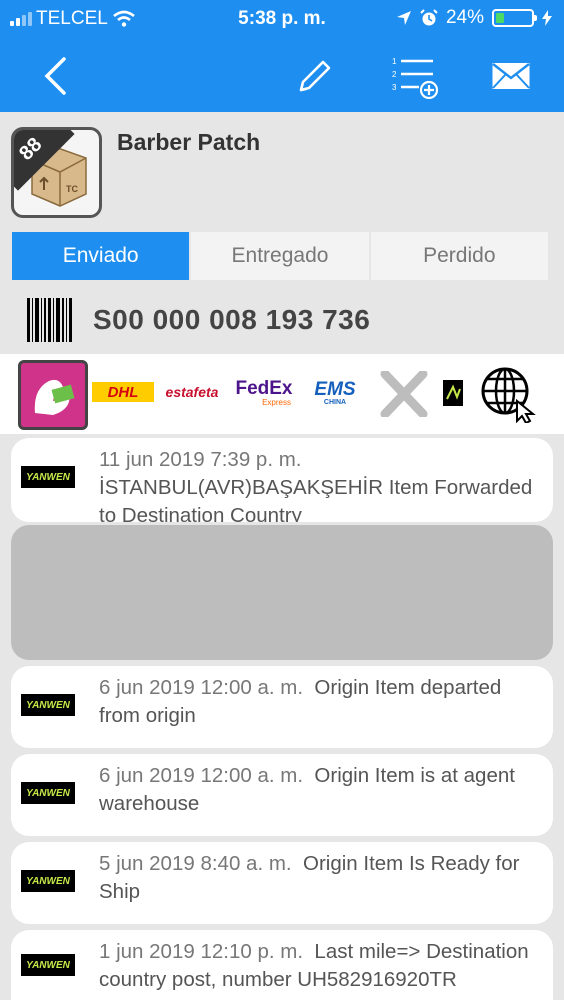  I want to click on package-thumbnail: TC 88, so click(56, 172).